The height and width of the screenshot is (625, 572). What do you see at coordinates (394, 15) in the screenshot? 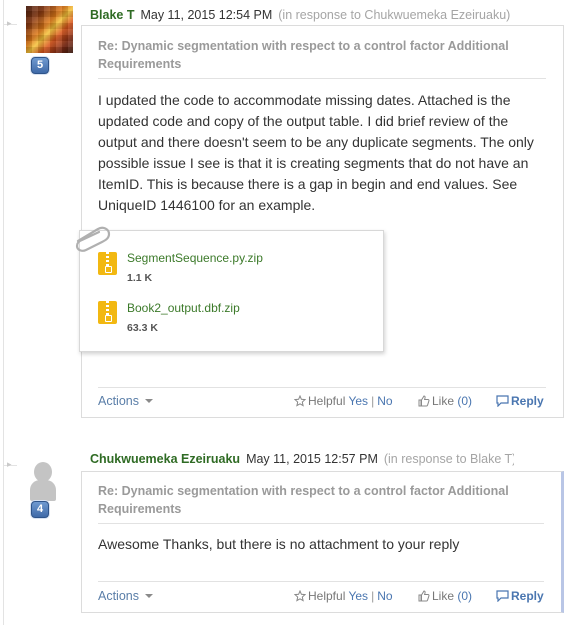
I see `in-response-link: (in response to Chukwuemeka Ezeiruaku)` at bounding box center [394, 15].